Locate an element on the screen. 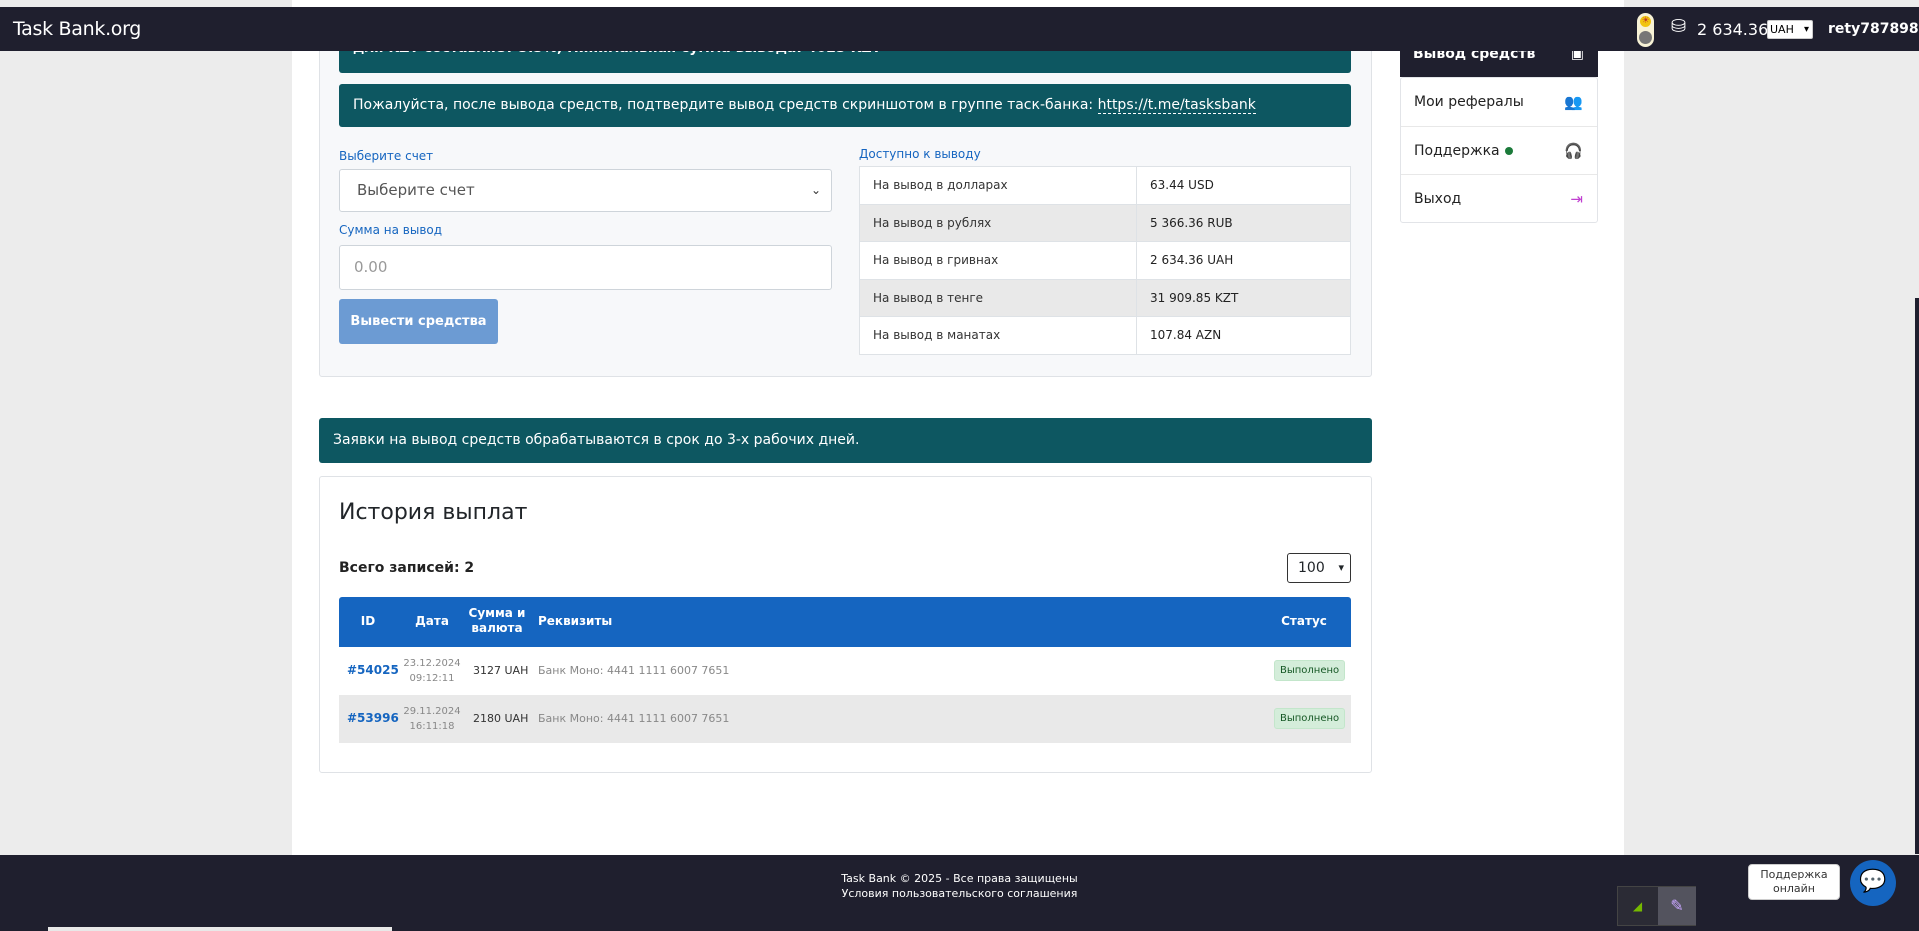  col-id: ID is located at coordinates (368, 621).